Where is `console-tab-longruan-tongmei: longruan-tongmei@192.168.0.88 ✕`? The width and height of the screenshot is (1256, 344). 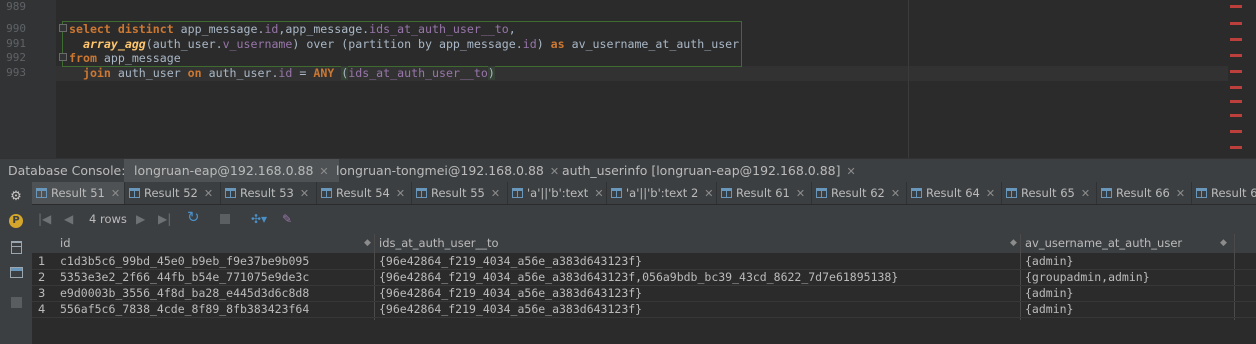 console-tab-longruan-tongmei: longruan-tongmei@192.168.0.88 ✕ is located at coordinates (447, 170).